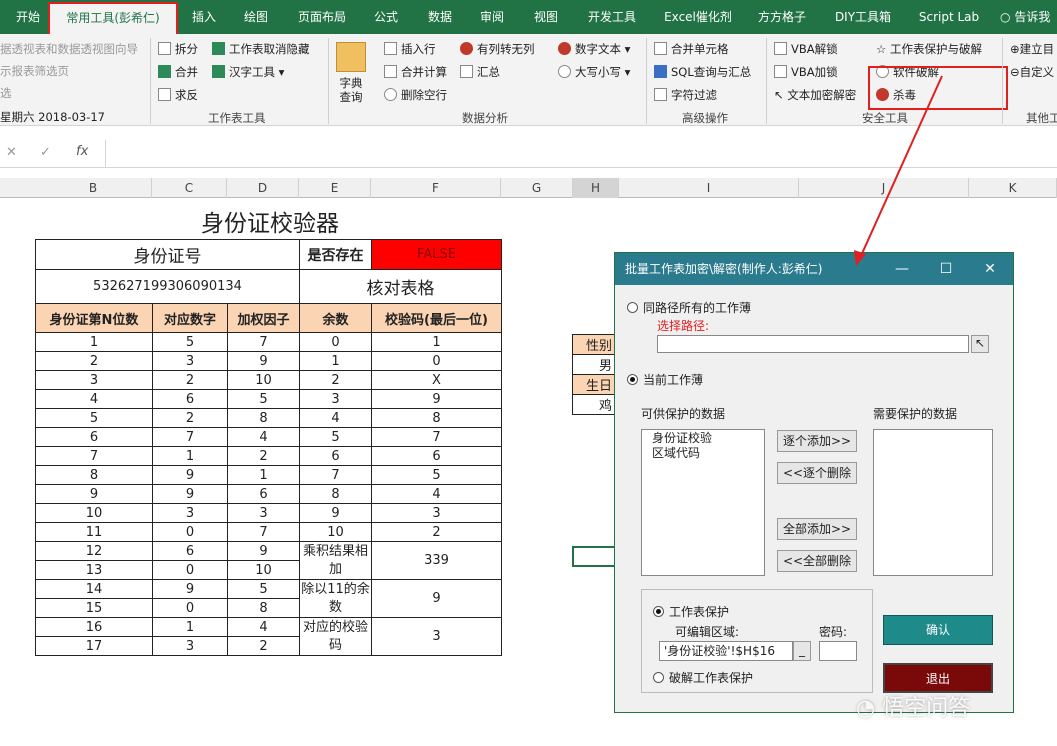 The image size is (1057, 746). What do you see at coordinates (689, 307) in the screenshot?
I see `radio-same-path: 同路径所有的工作薄` at bounding box center [689, 307].